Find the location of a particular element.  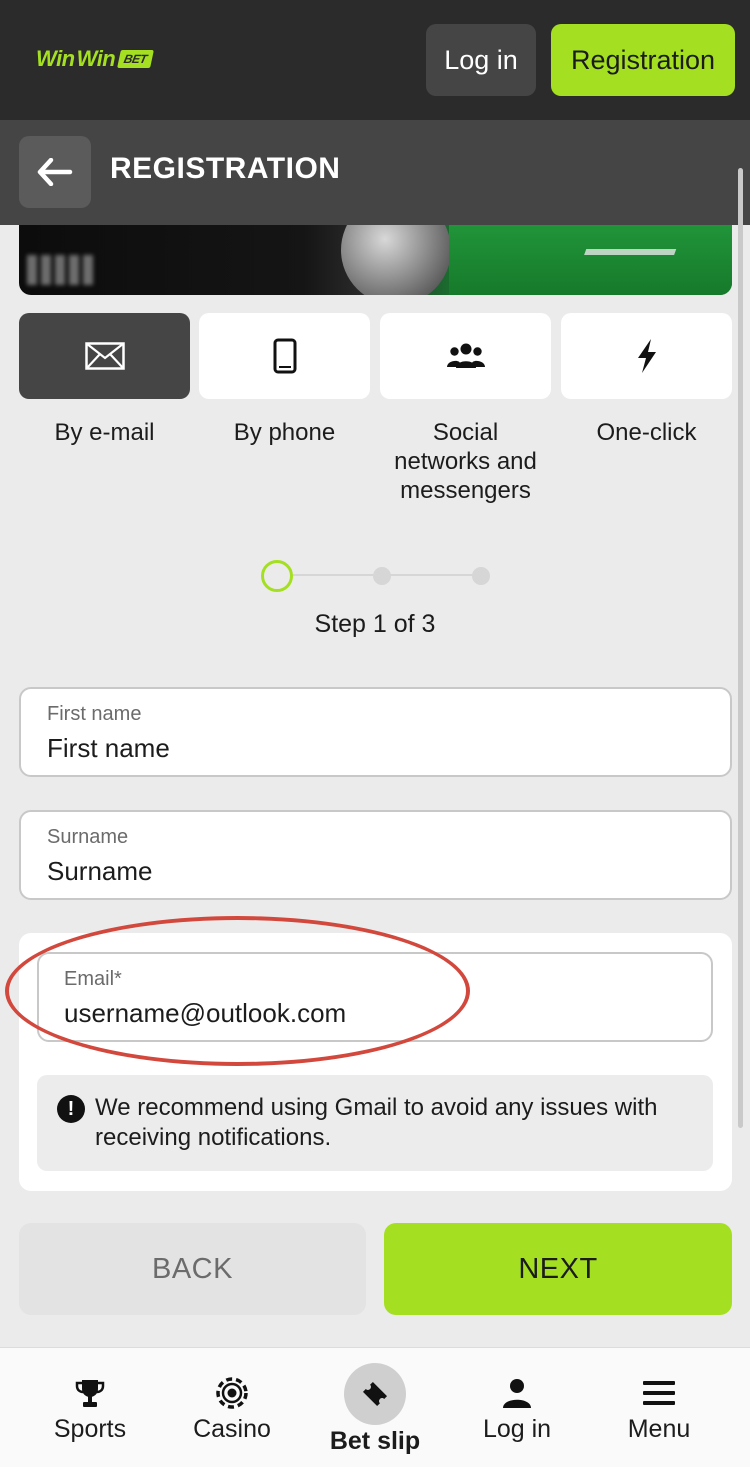

email-label: Email* is located at coordinates (93, 979).